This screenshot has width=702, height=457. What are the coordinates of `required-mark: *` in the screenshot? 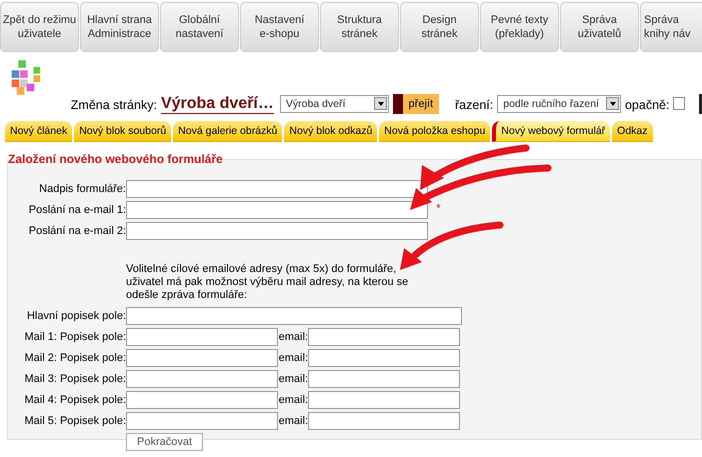 It's located at (438, 208).